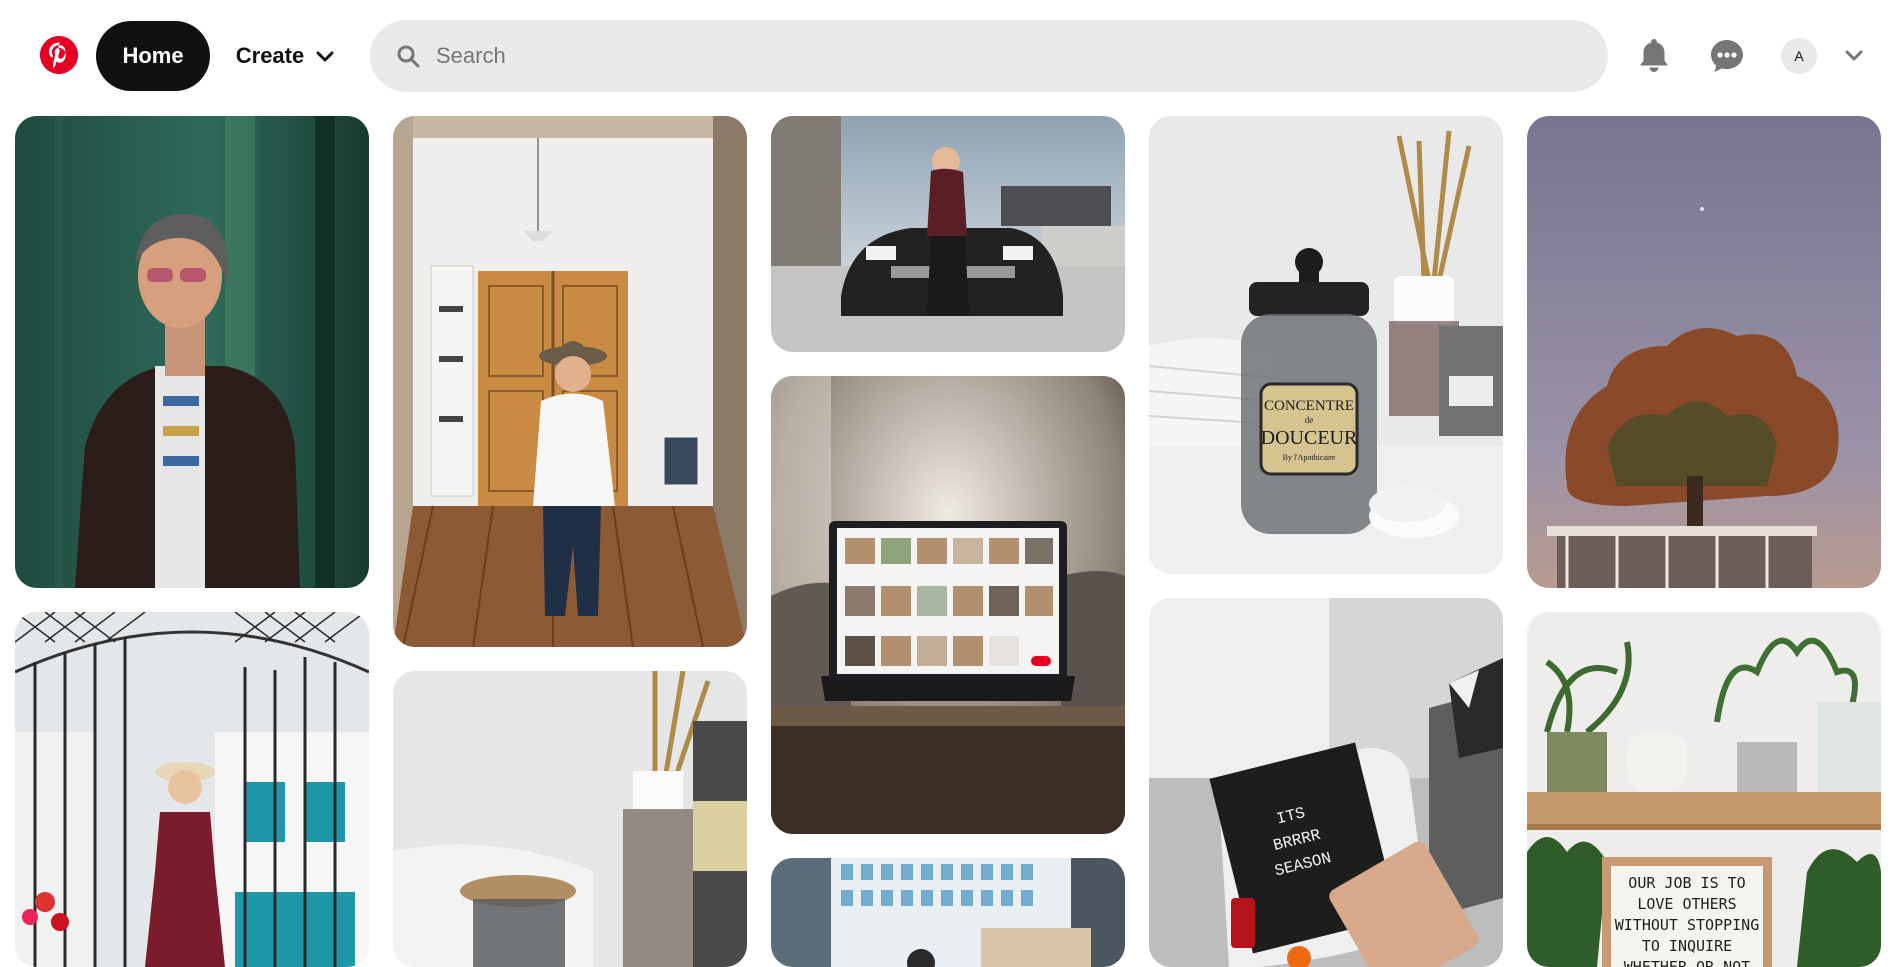  I want to click on pin-woman-doorway-hat, so click(570, 381).